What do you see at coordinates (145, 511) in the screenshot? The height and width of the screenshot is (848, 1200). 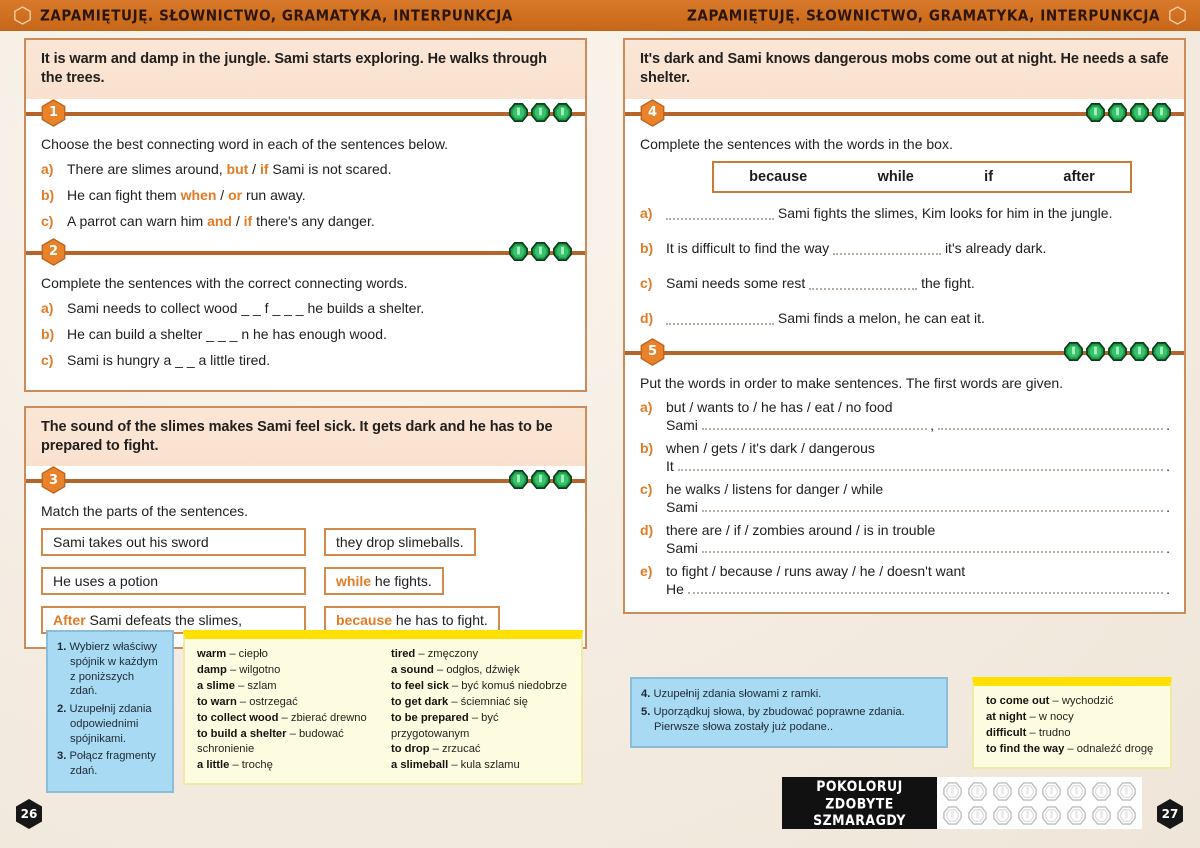 I see `exercise-3-instruction: Match the parts of the sentences.` at bounding box center [145, 511].